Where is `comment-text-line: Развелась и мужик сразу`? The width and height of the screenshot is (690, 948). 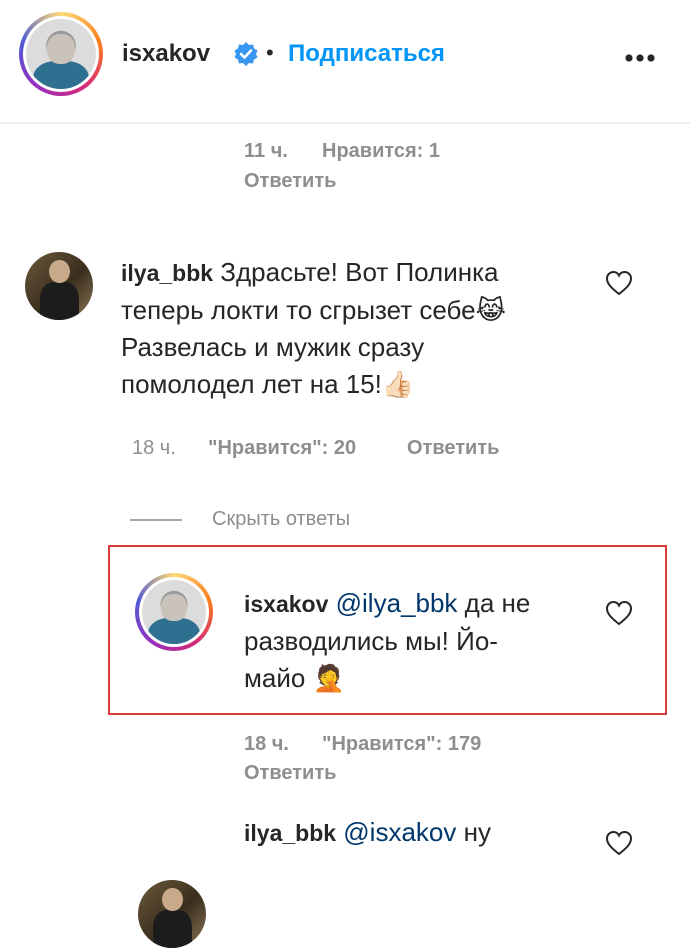
comment-text-line: Развелась и мужик сразу is located at coordinates (273, 347).